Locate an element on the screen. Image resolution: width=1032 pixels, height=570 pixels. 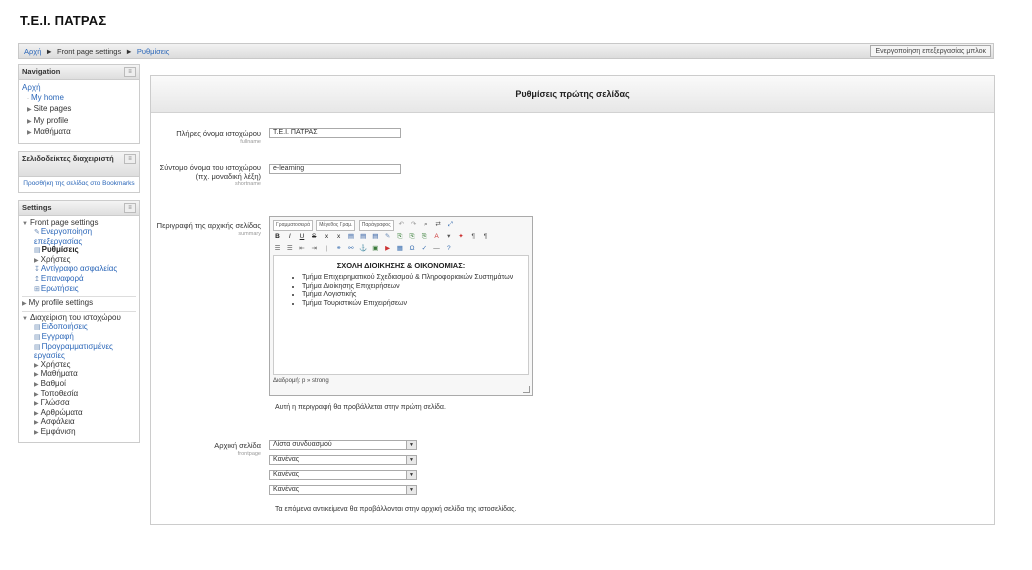
redo-icon: ↷ is located at coordinates (413, 224).